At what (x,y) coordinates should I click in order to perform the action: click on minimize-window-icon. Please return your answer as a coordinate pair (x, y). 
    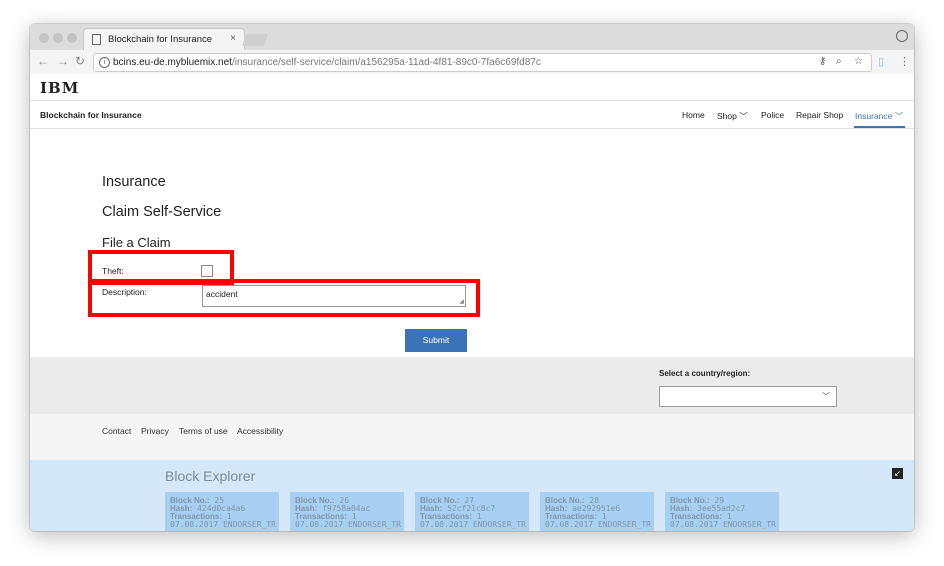
    Looking at the image, I should click on (58, 38).